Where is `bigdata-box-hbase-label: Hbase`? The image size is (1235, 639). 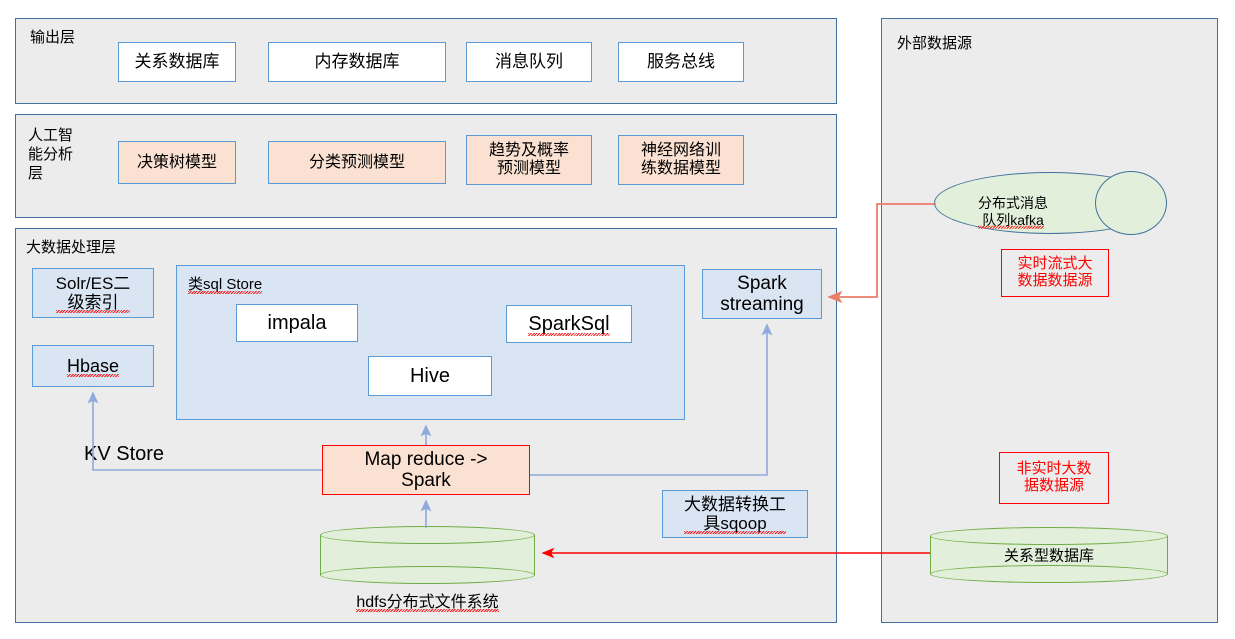
bigdata-box-hbase-label: Hbase is located at coordinates (93, 366).